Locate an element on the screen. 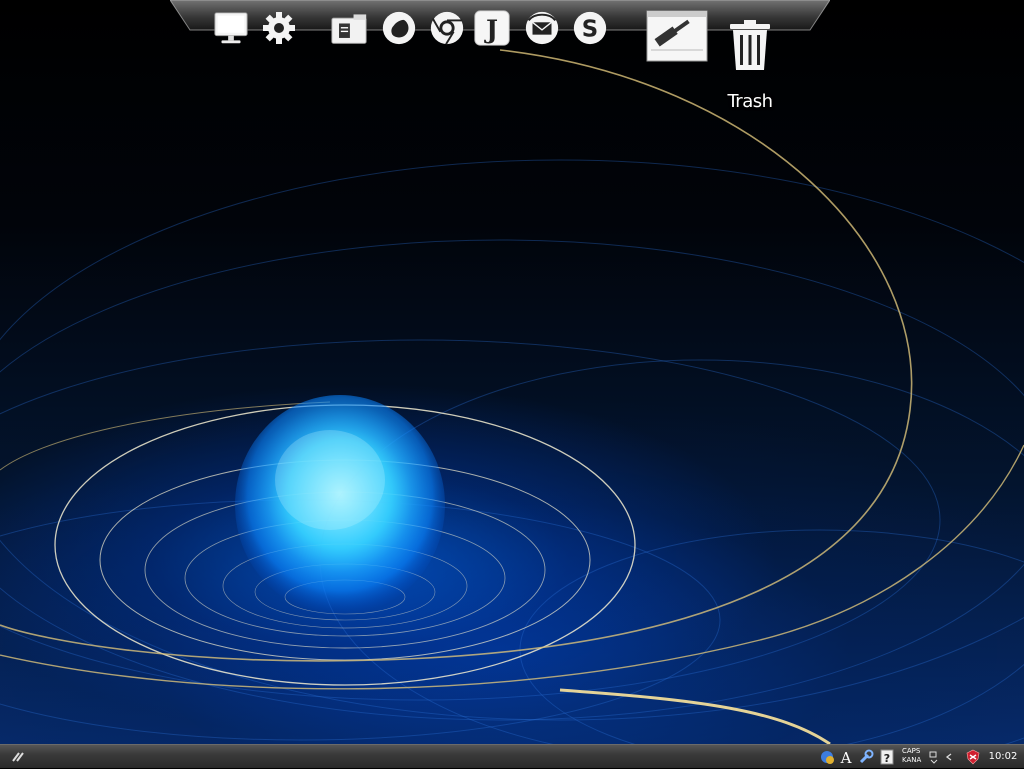  font-icon: A is located at coordinates (846, 757).